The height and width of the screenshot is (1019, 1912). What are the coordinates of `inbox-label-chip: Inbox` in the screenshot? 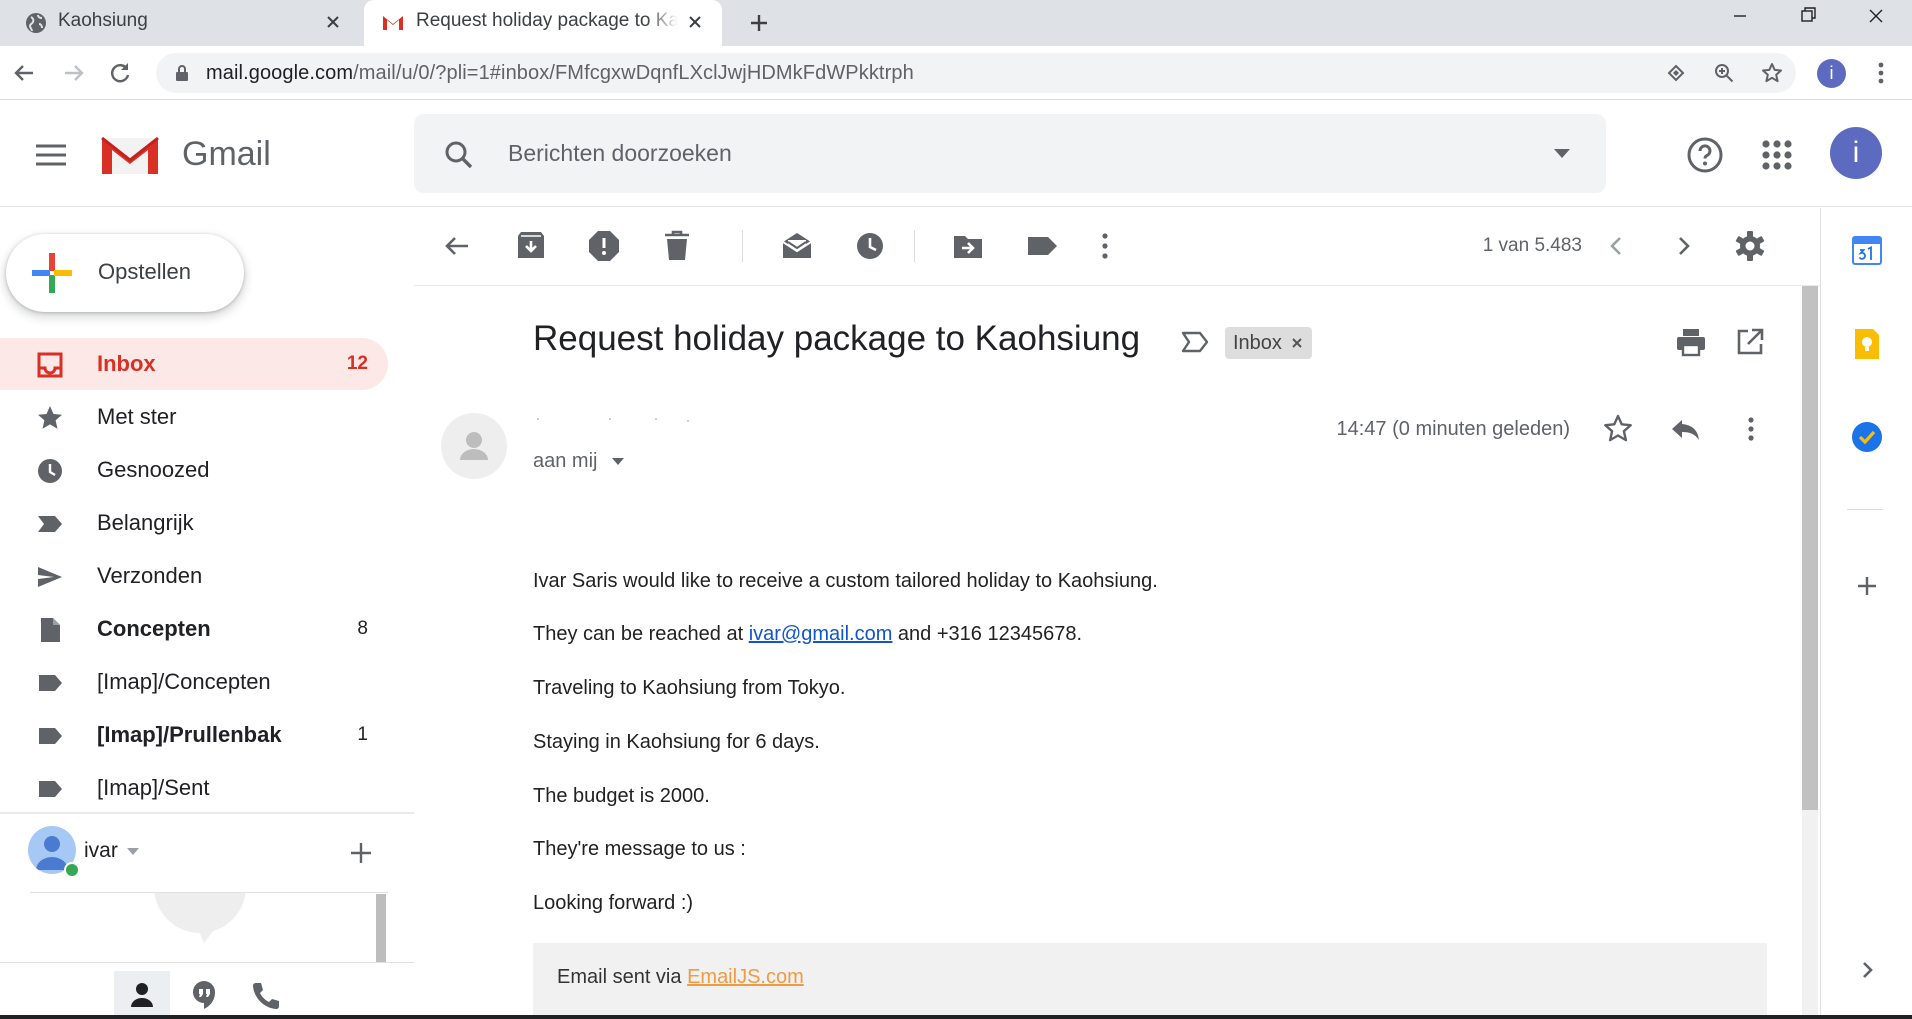 It's located at (1268, 343).